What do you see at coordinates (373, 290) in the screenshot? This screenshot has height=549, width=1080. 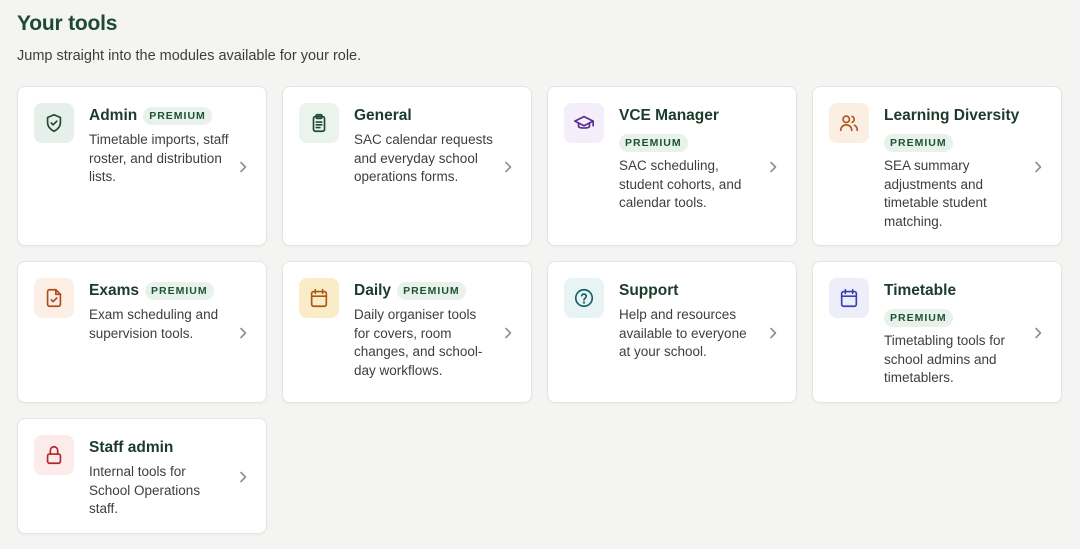 I see `tool-title: Daily` at bounding box center [373, 290].